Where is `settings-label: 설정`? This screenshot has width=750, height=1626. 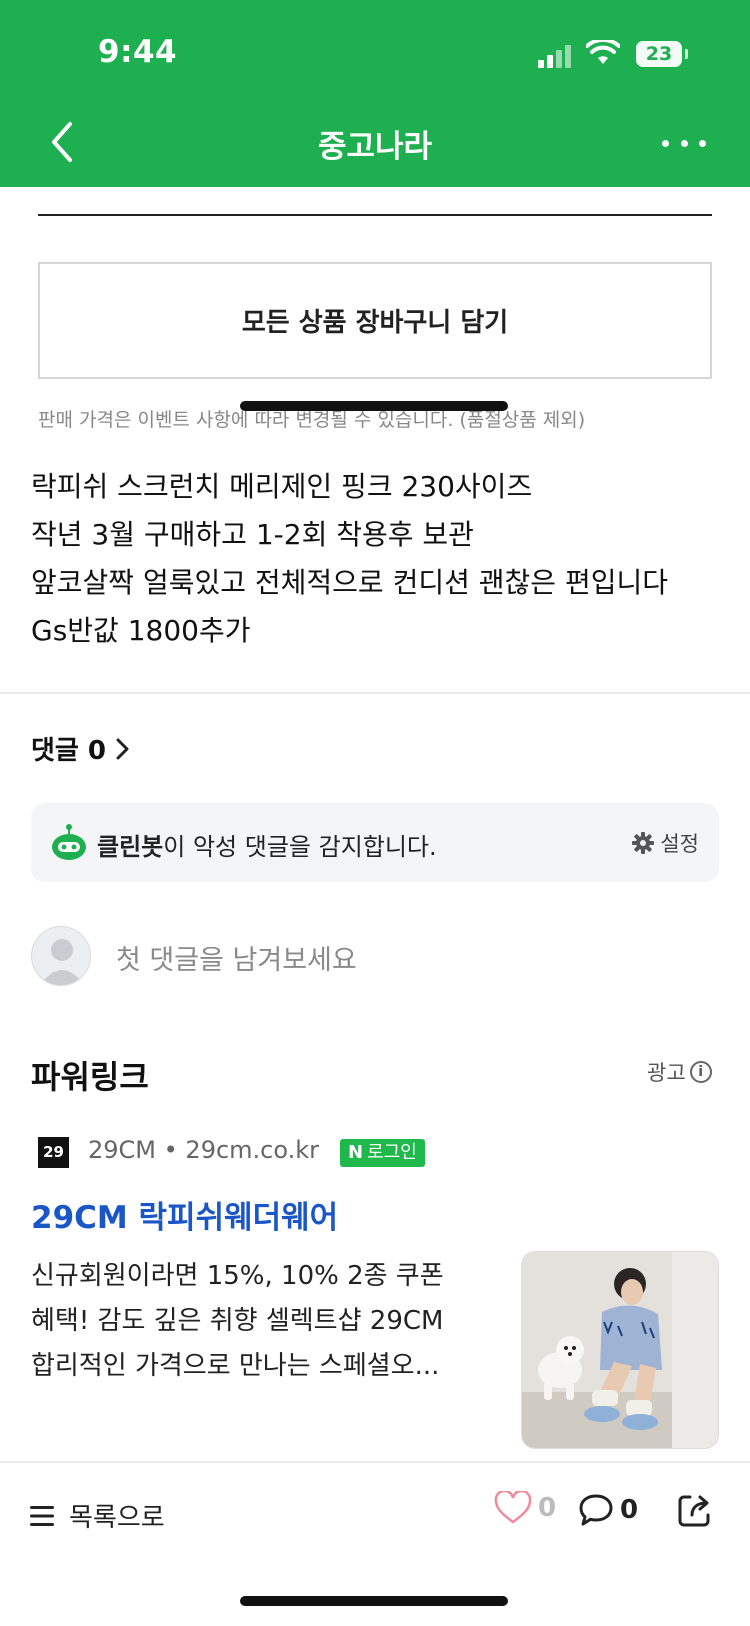 settings-label: 설정 is located at coordinates (679, 844).